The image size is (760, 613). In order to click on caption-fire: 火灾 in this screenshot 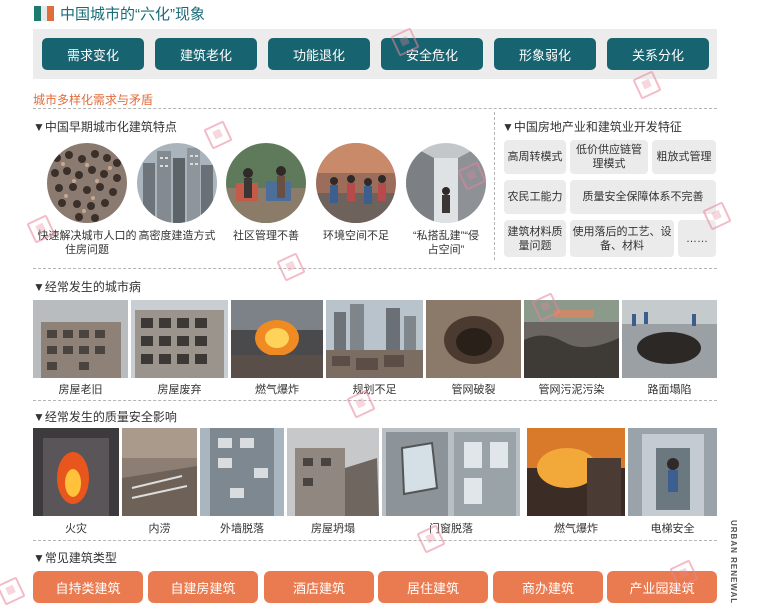, I will do `click(76, 529)`.